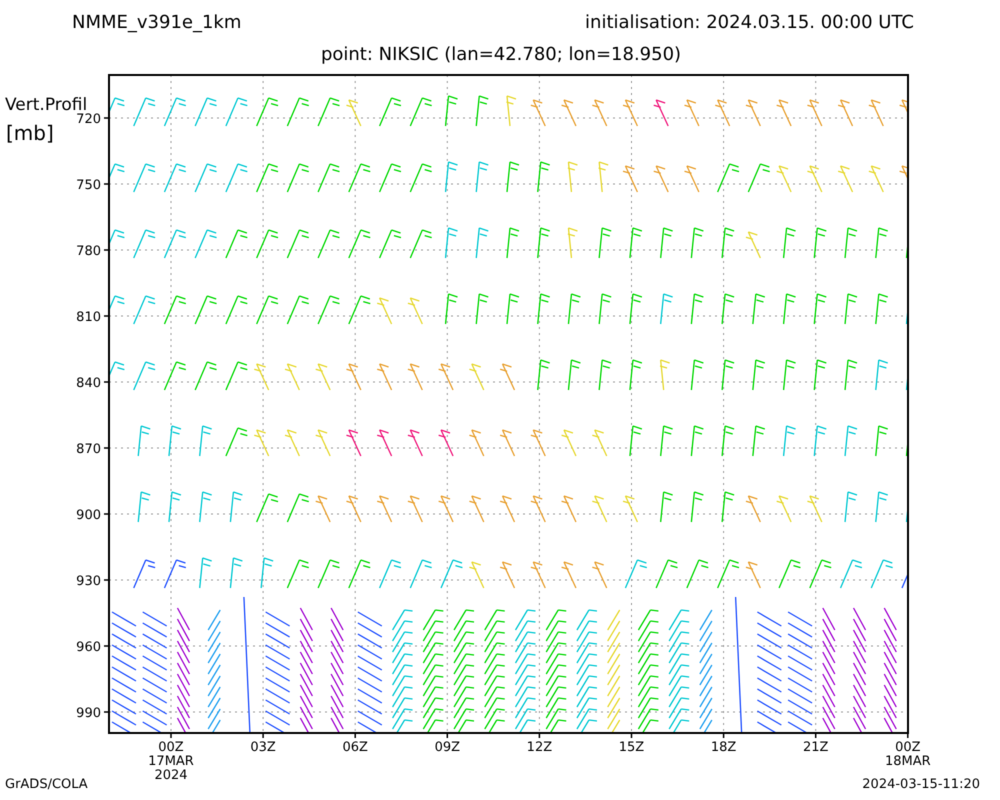  What do you see at coordinates (88, 317) in the screenshot?
I see `axis-label: 810` at bounding box center [88, 317].